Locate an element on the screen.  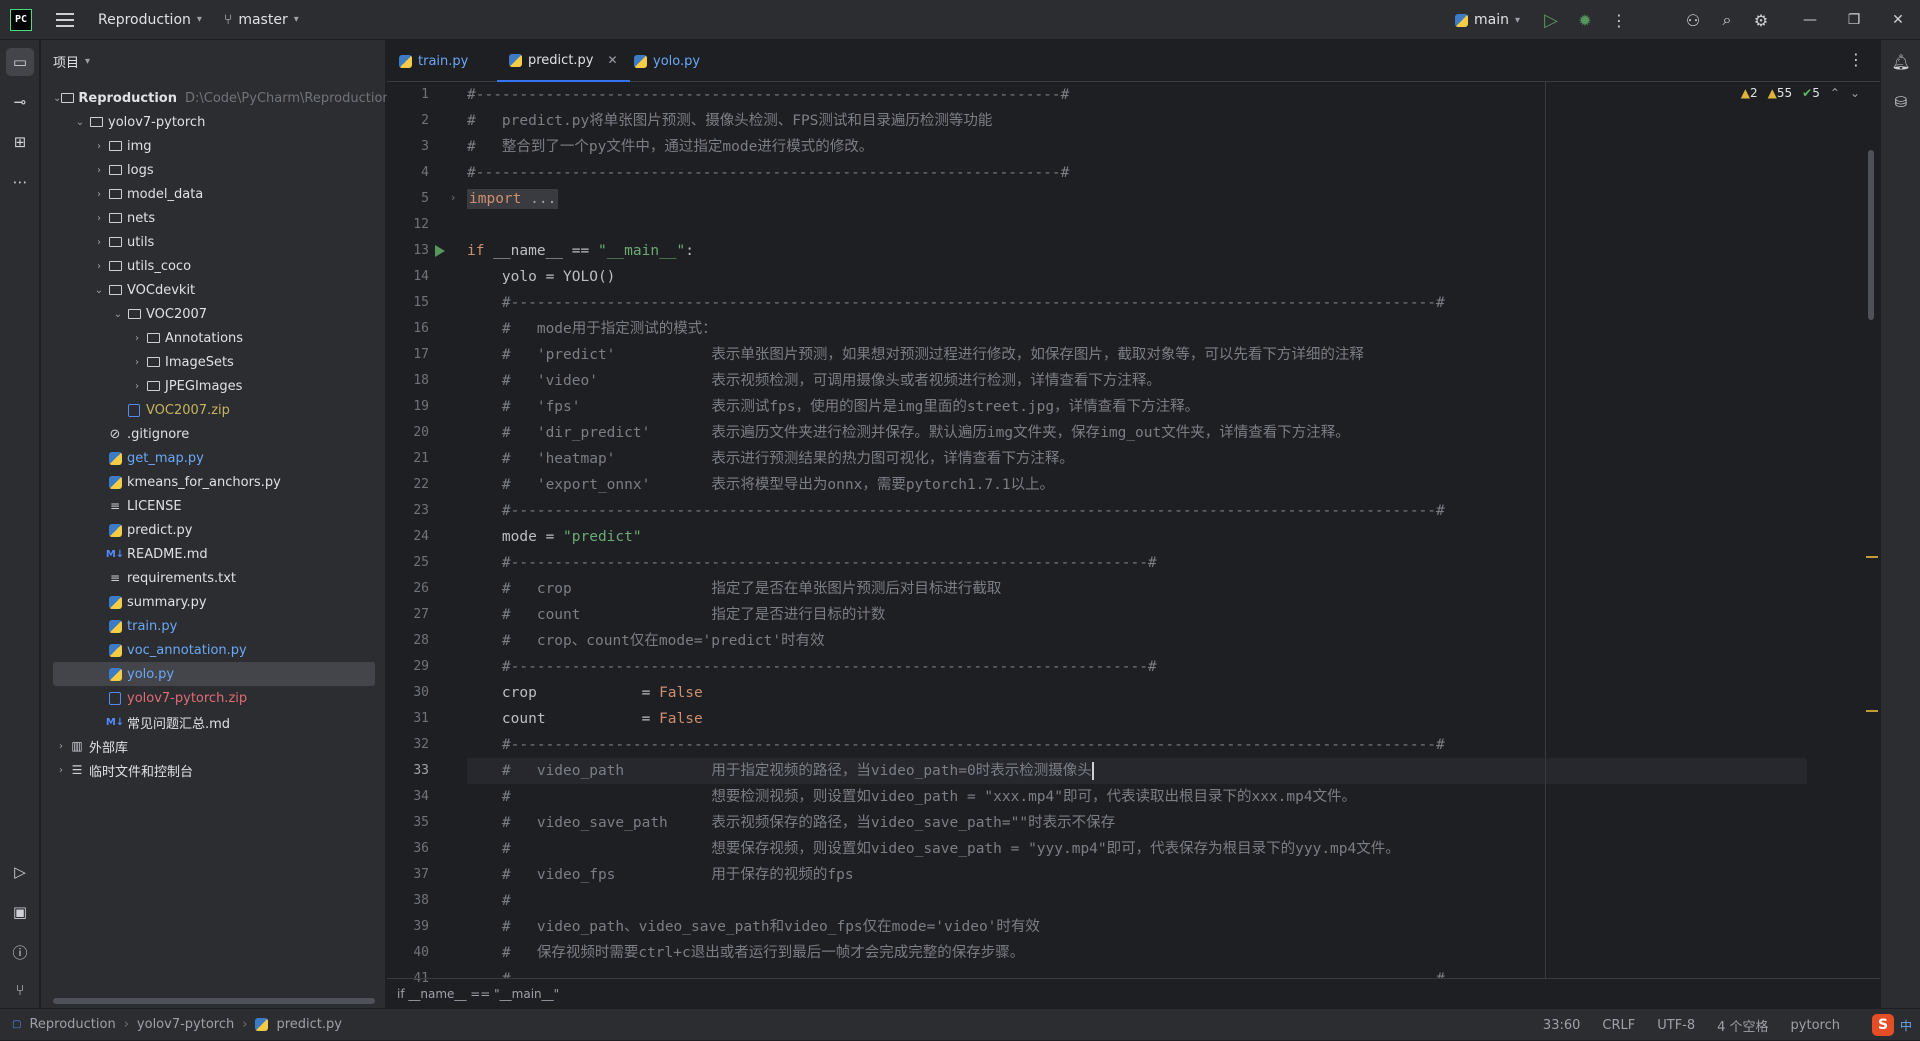
tree-item: › utils is located at coordinates (214, 242).